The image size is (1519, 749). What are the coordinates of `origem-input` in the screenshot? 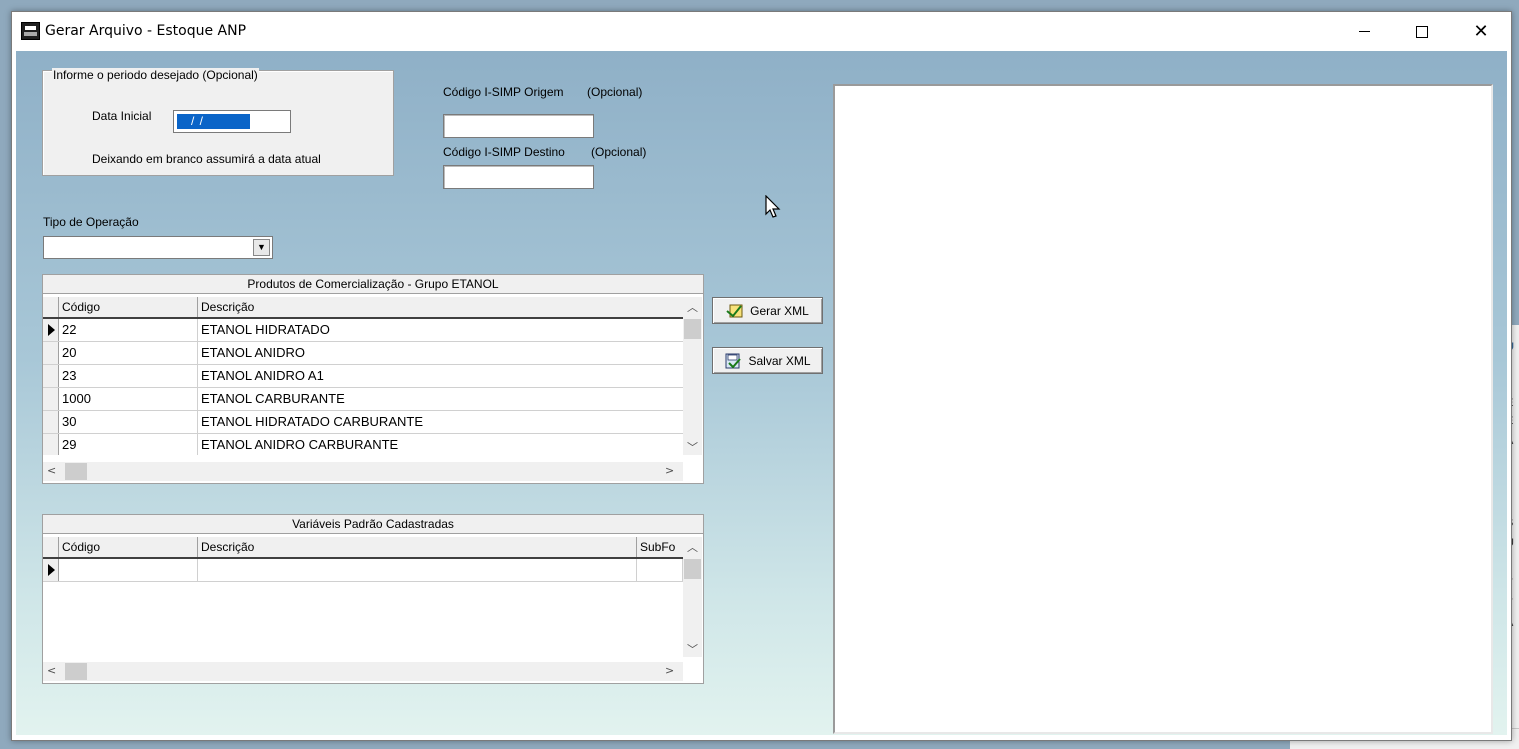 It's located at (518, 126).